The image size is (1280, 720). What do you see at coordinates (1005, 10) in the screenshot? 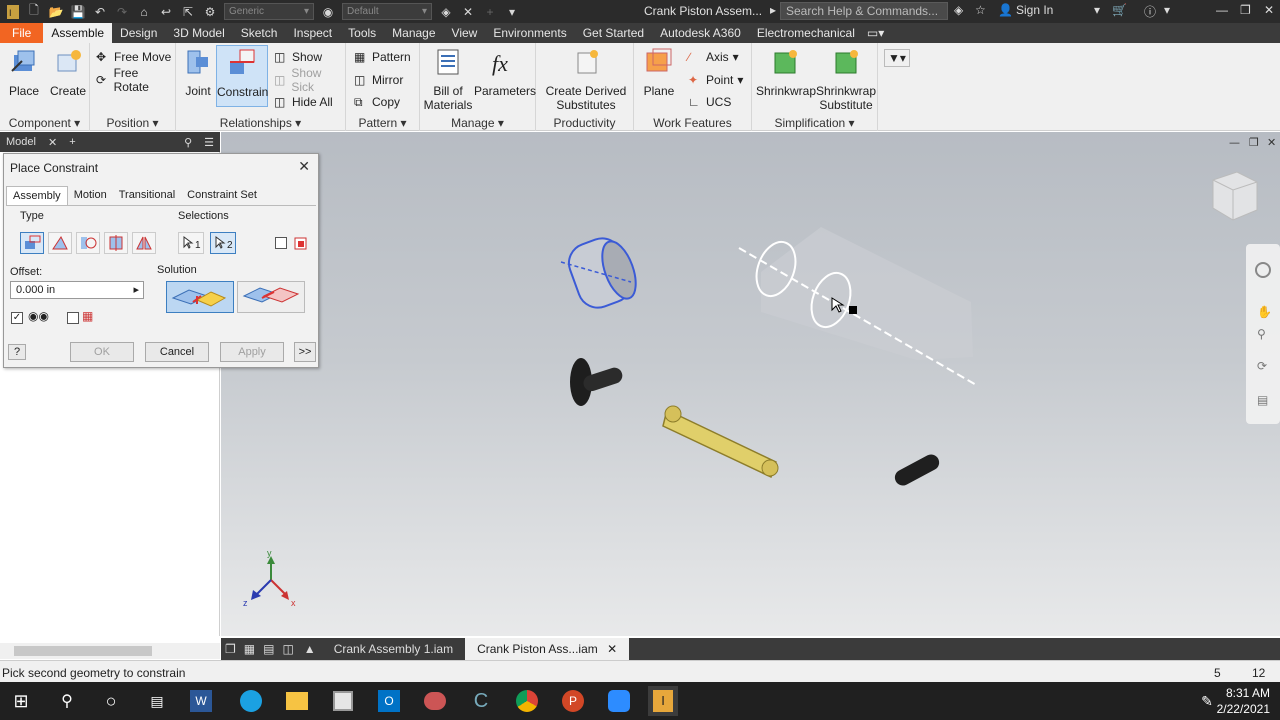
I see `user-icon: 👤` at bounding box center [1005, 10].